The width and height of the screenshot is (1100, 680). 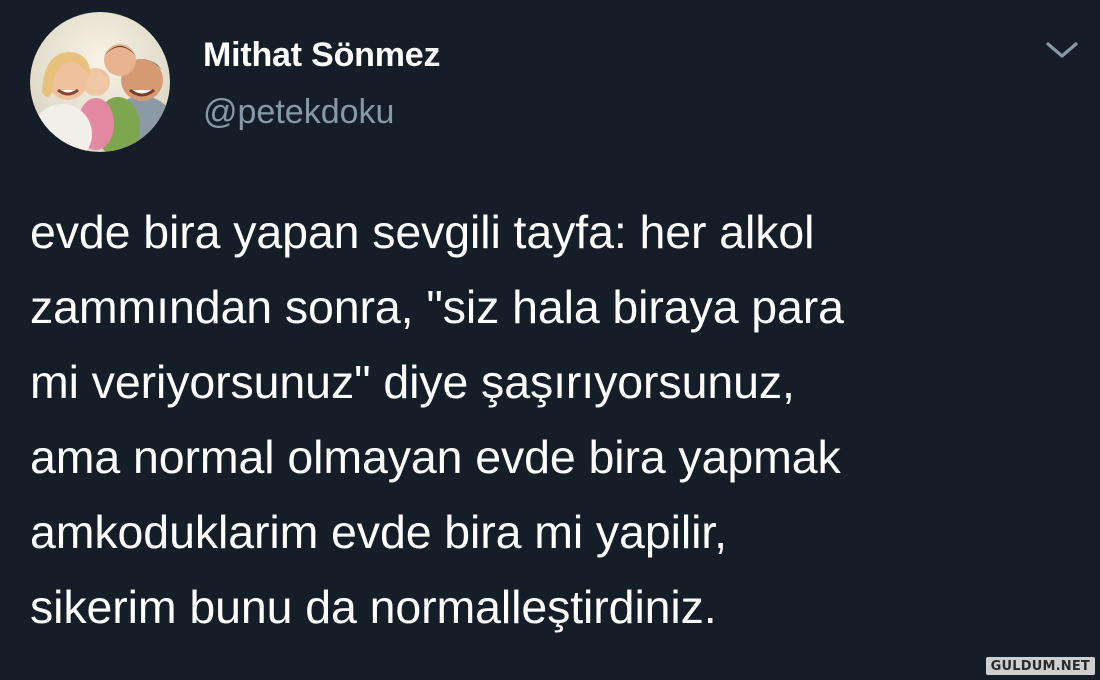 What do you see at coordinates (321, 55) in the screenshot?
I see `author-display-name: Mithat Sönmez` at bounding box center [321, 55].